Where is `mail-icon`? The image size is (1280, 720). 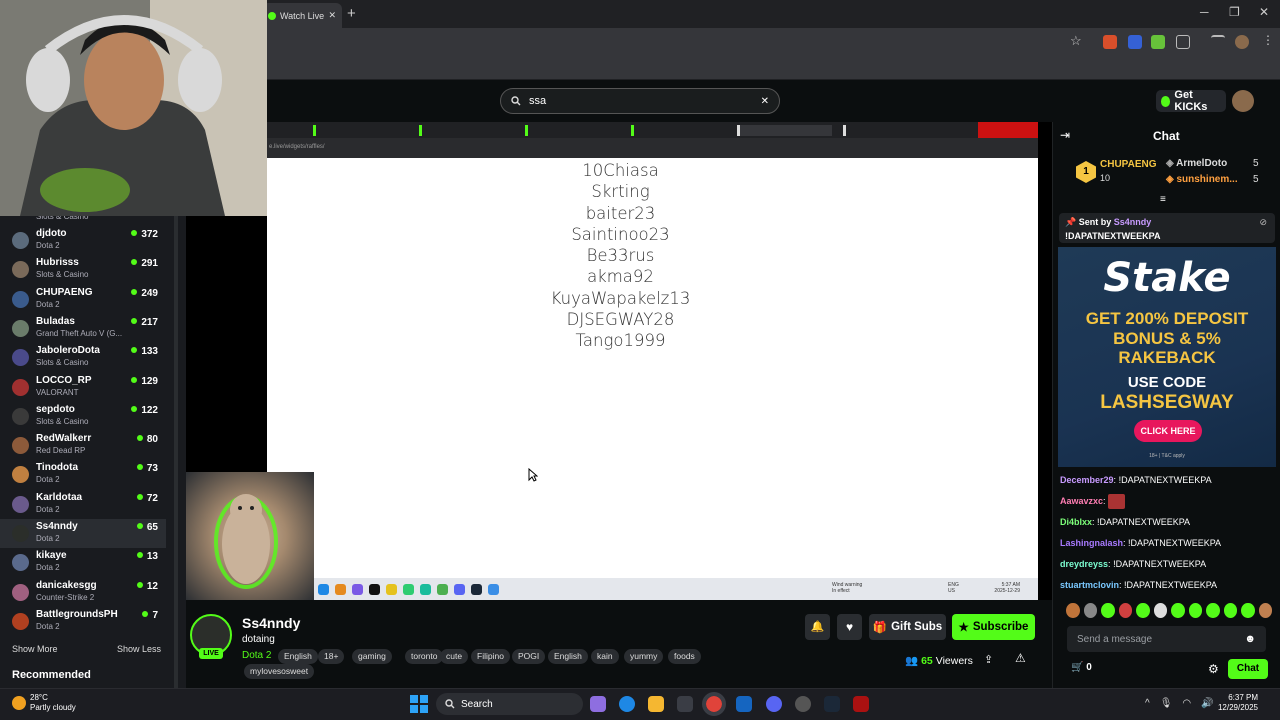 mail-icon is located at coordinates (744, 704).